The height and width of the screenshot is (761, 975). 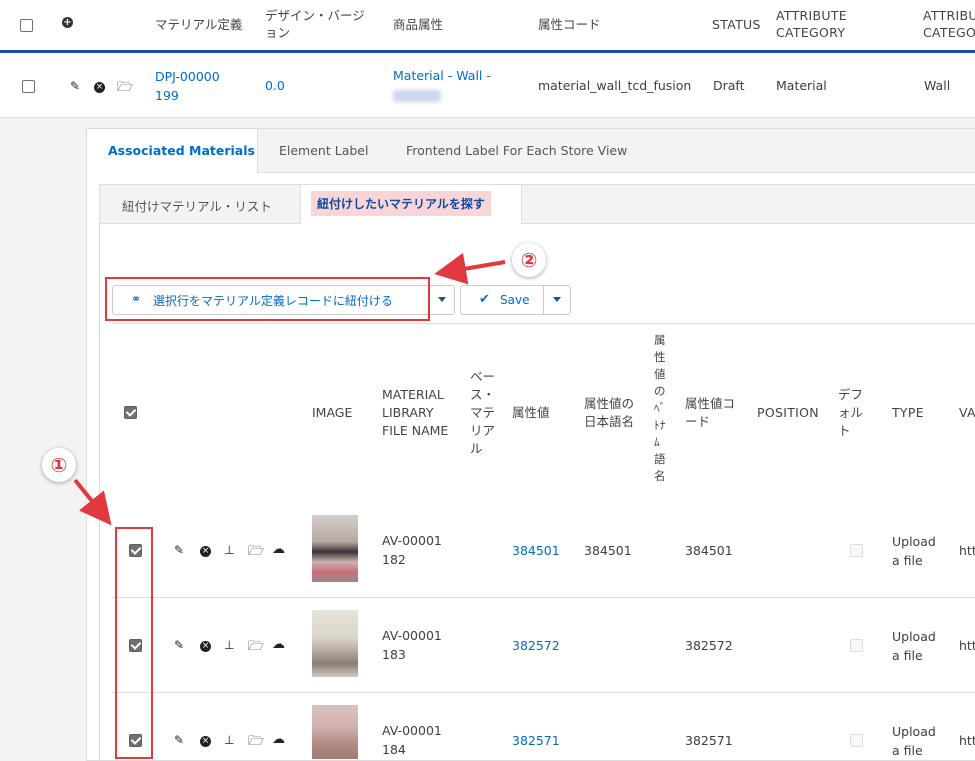 I want to click on arrow-to-checkboxes, so click(x=92, y=502).